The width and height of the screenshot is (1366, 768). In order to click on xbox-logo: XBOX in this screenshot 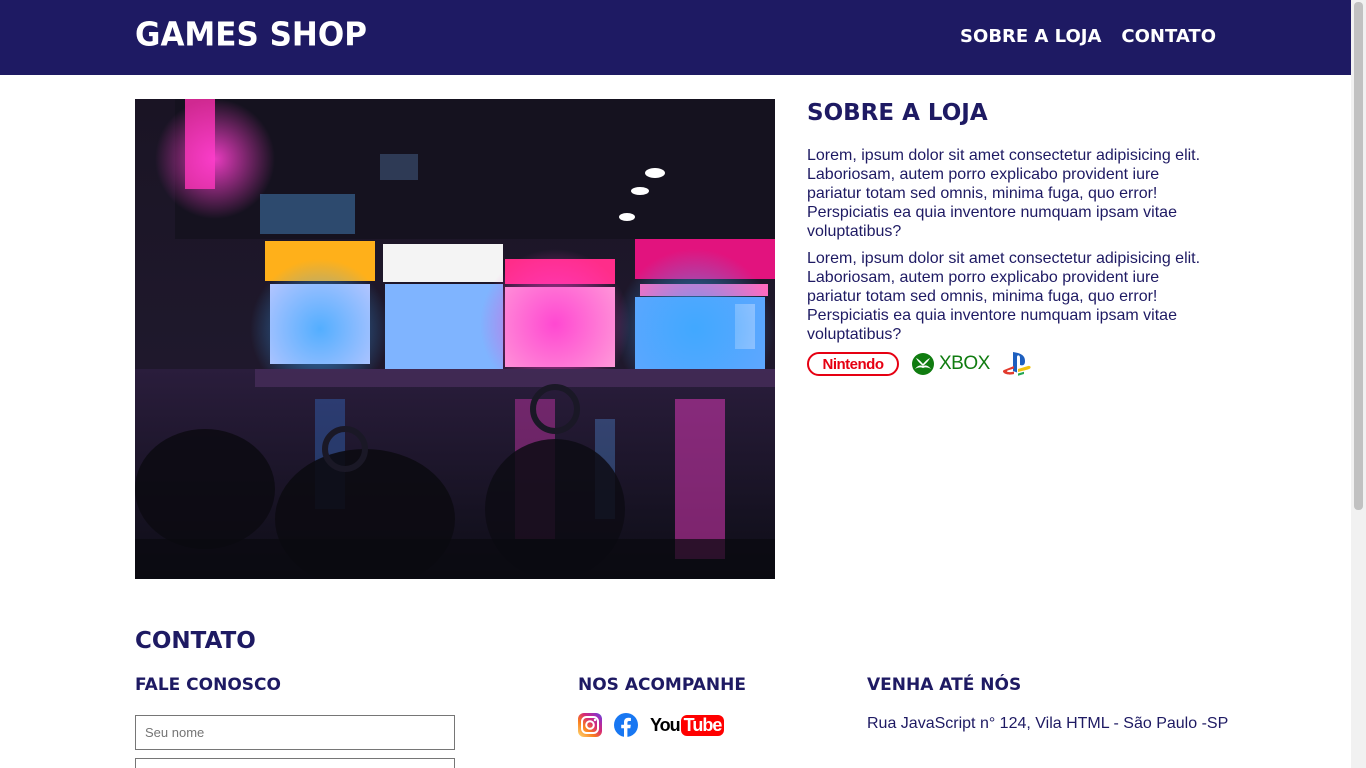, I will do `click(950, 364)`.